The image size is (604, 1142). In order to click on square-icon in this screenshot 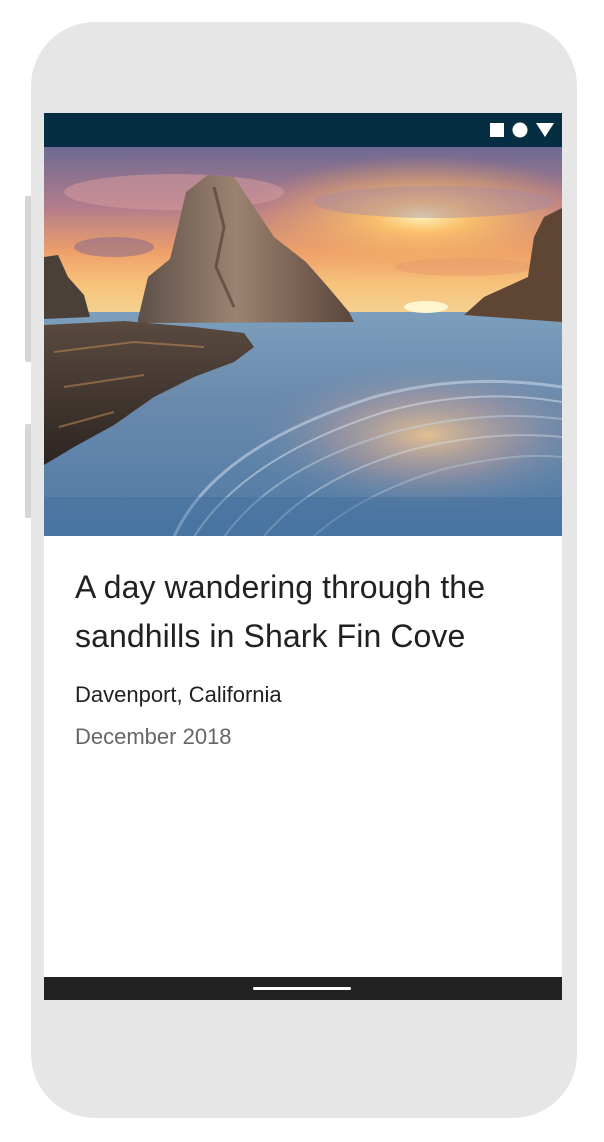, I will do `click(497, 130)`.